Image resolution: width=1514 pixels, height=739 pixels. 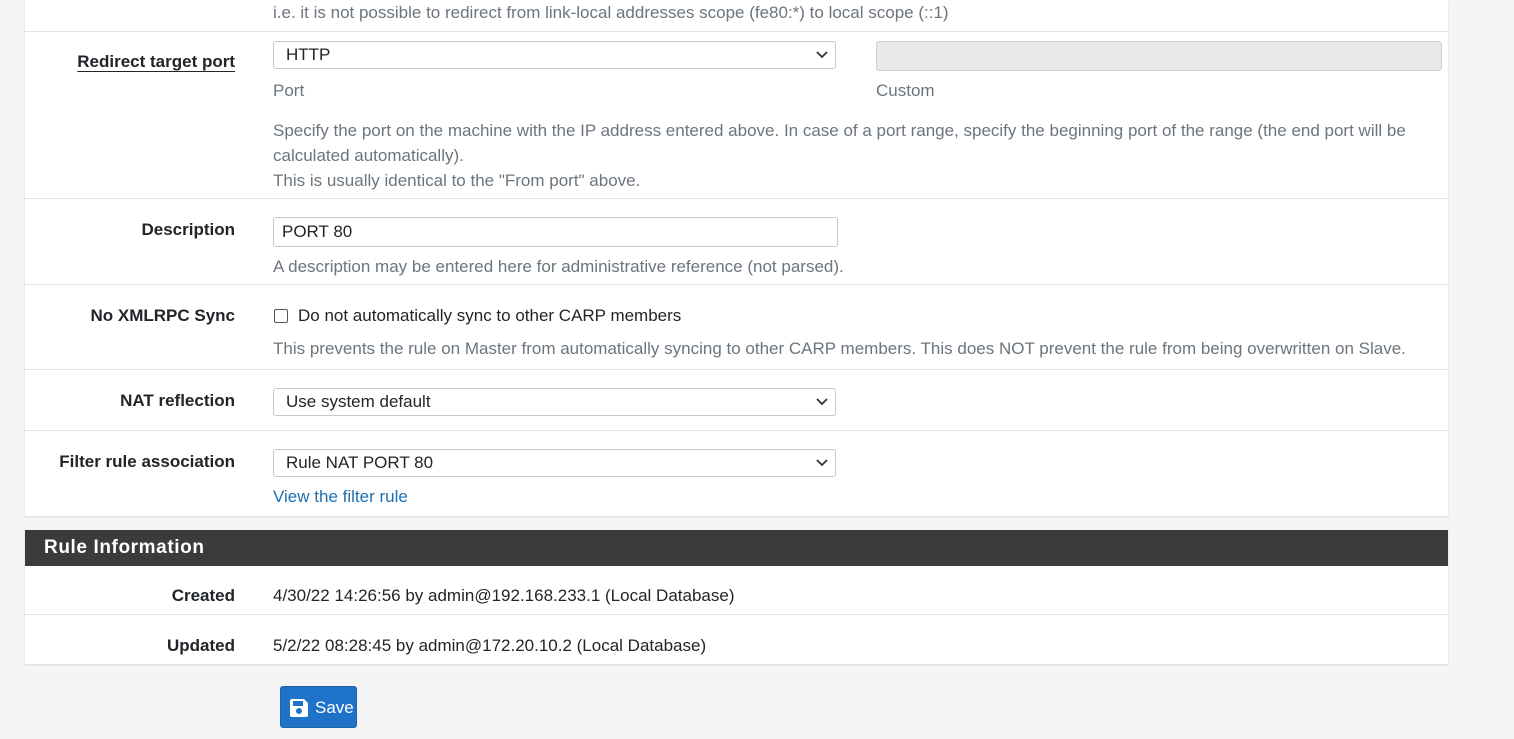 I want to click on save-button-label: Save, so click(x=334, y=707).